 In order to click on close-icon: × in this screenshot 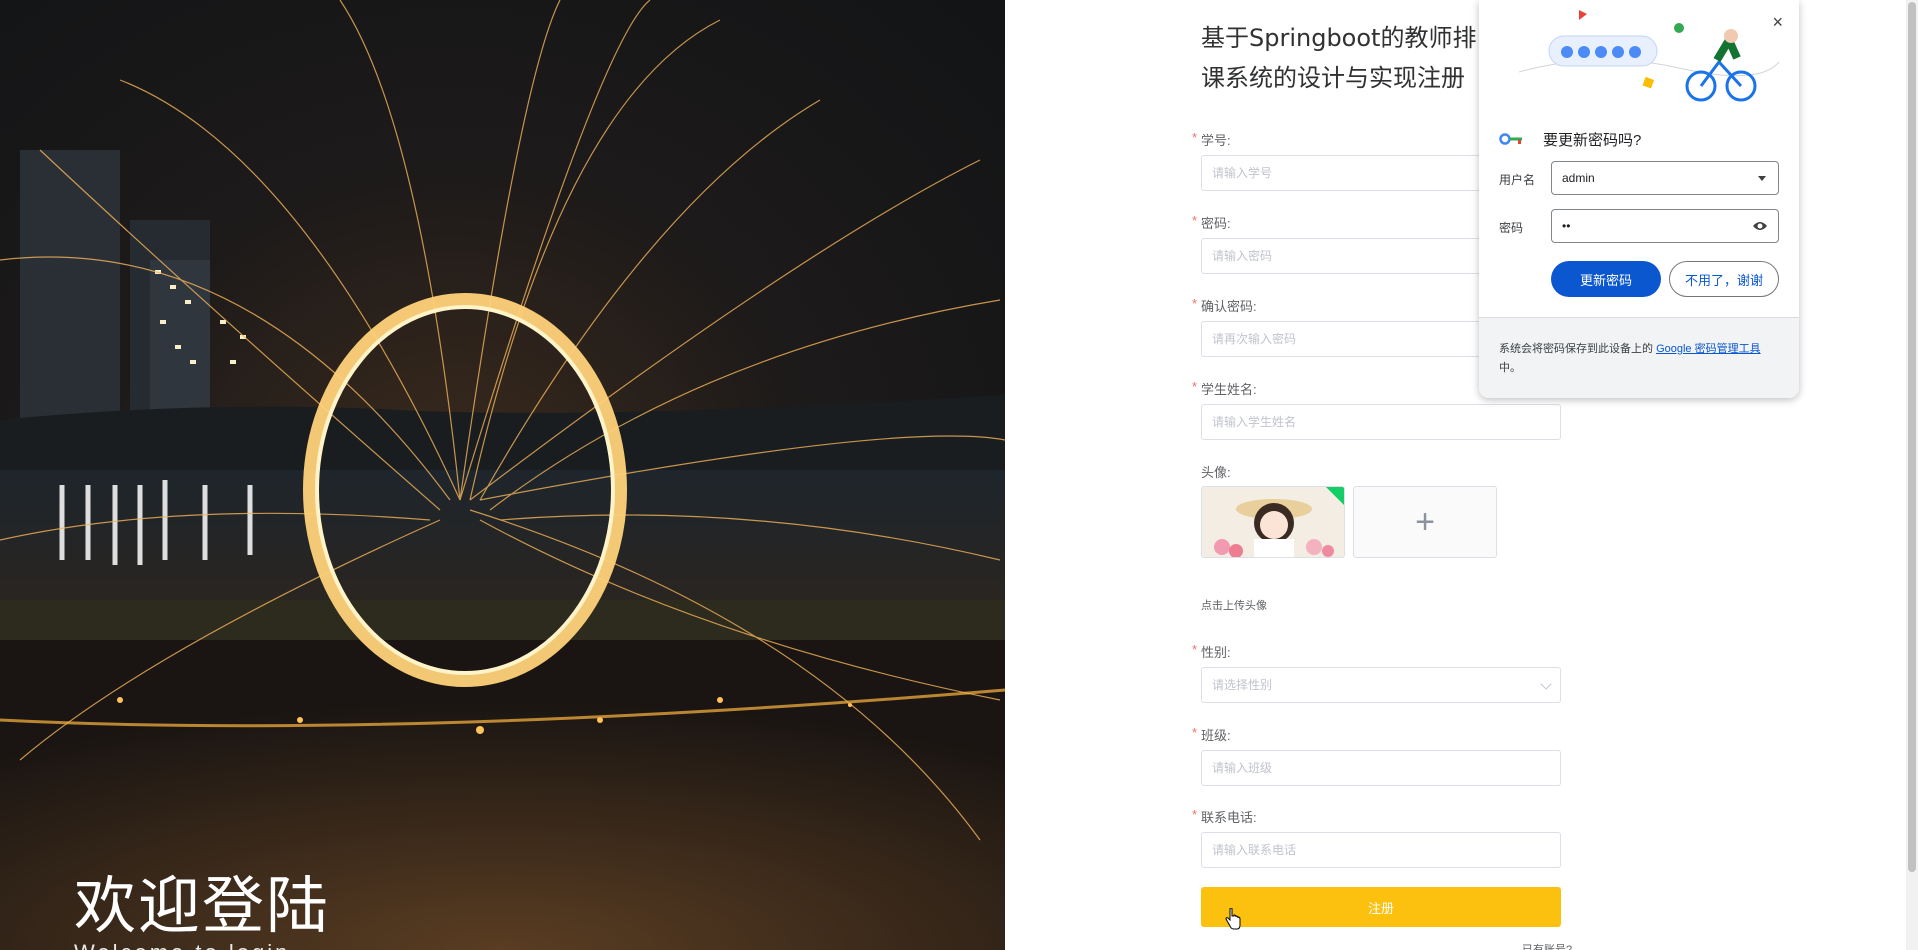, I will do `click(1777, 22)`.